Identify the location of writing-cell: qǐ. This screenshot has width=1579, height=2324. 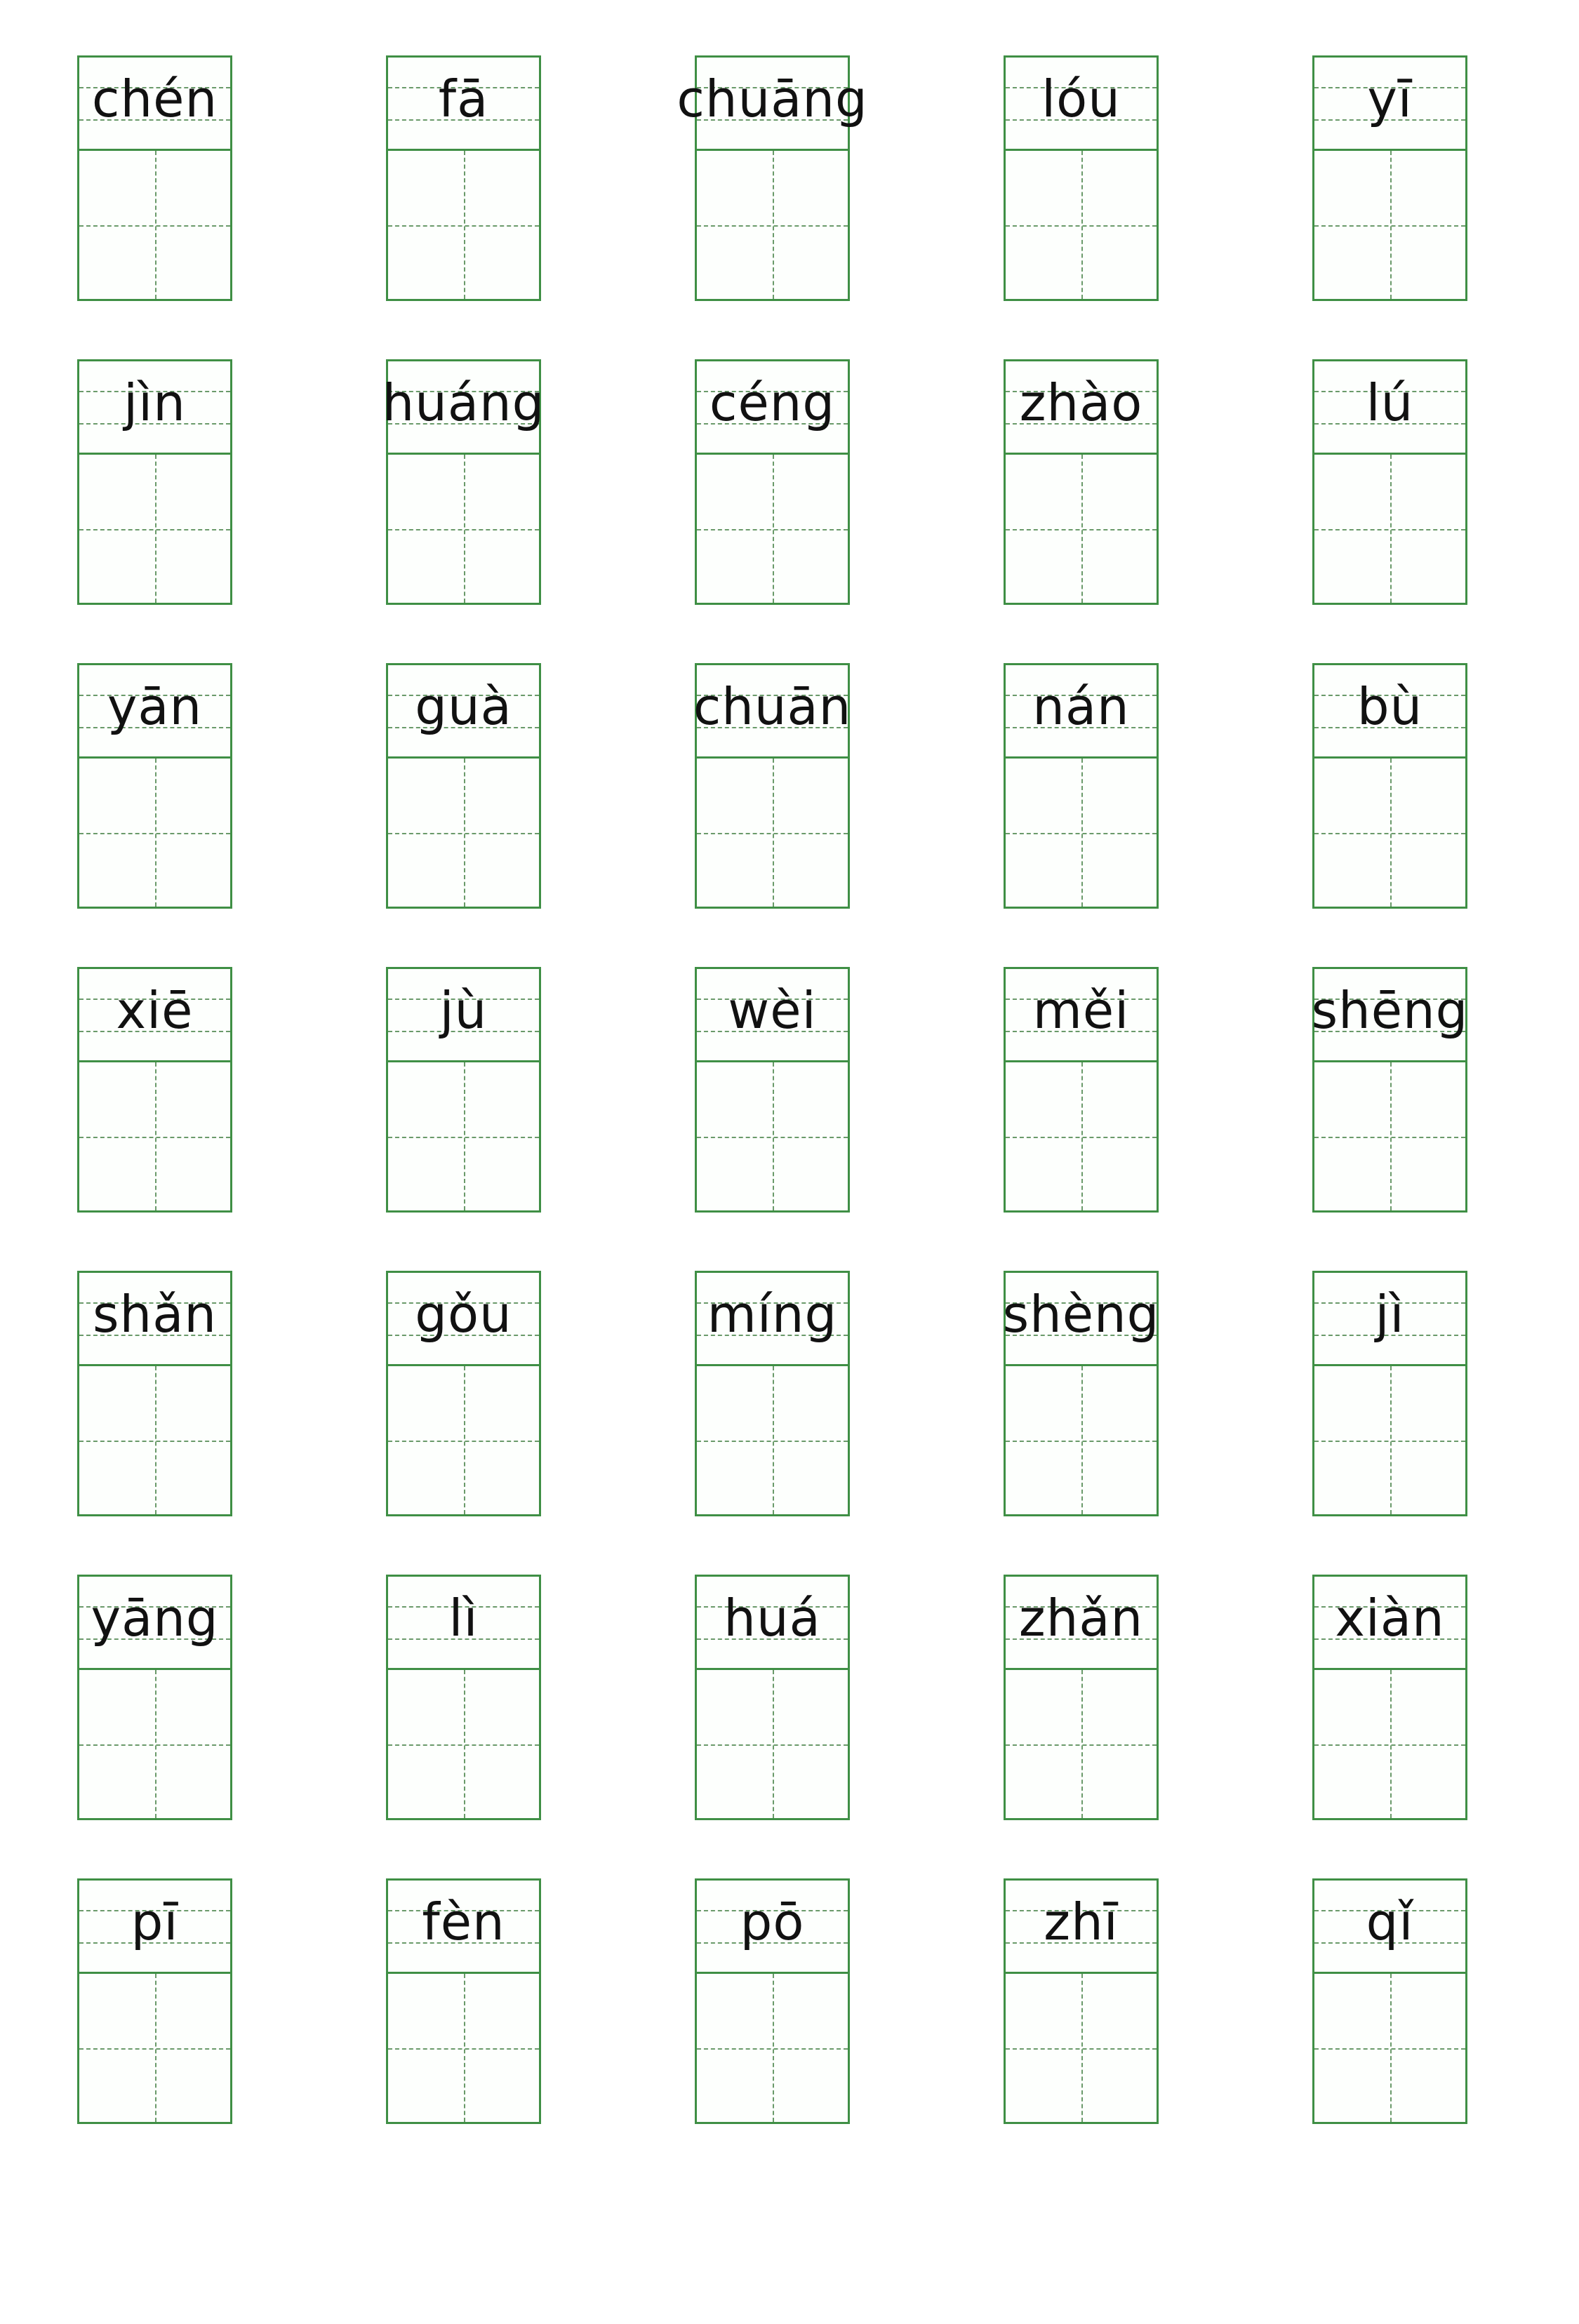
(1389, 2001).